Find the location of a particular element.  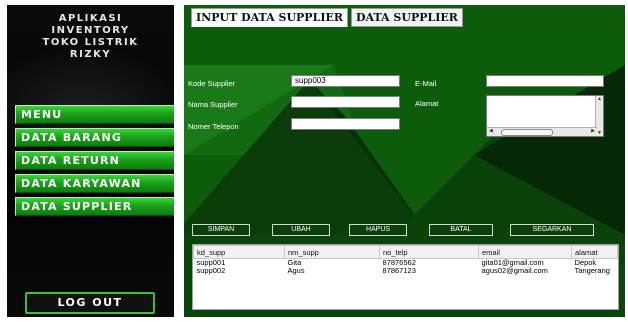

sidebar-item-data-supplier: DATA SUPPLIER is located at coordinates (94, 206).